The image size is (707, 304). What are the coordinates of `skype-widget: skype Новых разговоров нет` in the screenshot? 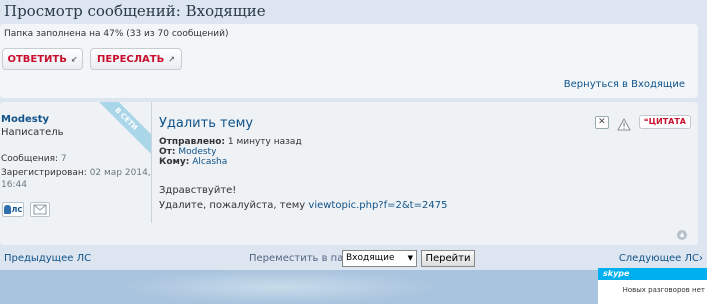 It's located at (652, 286).